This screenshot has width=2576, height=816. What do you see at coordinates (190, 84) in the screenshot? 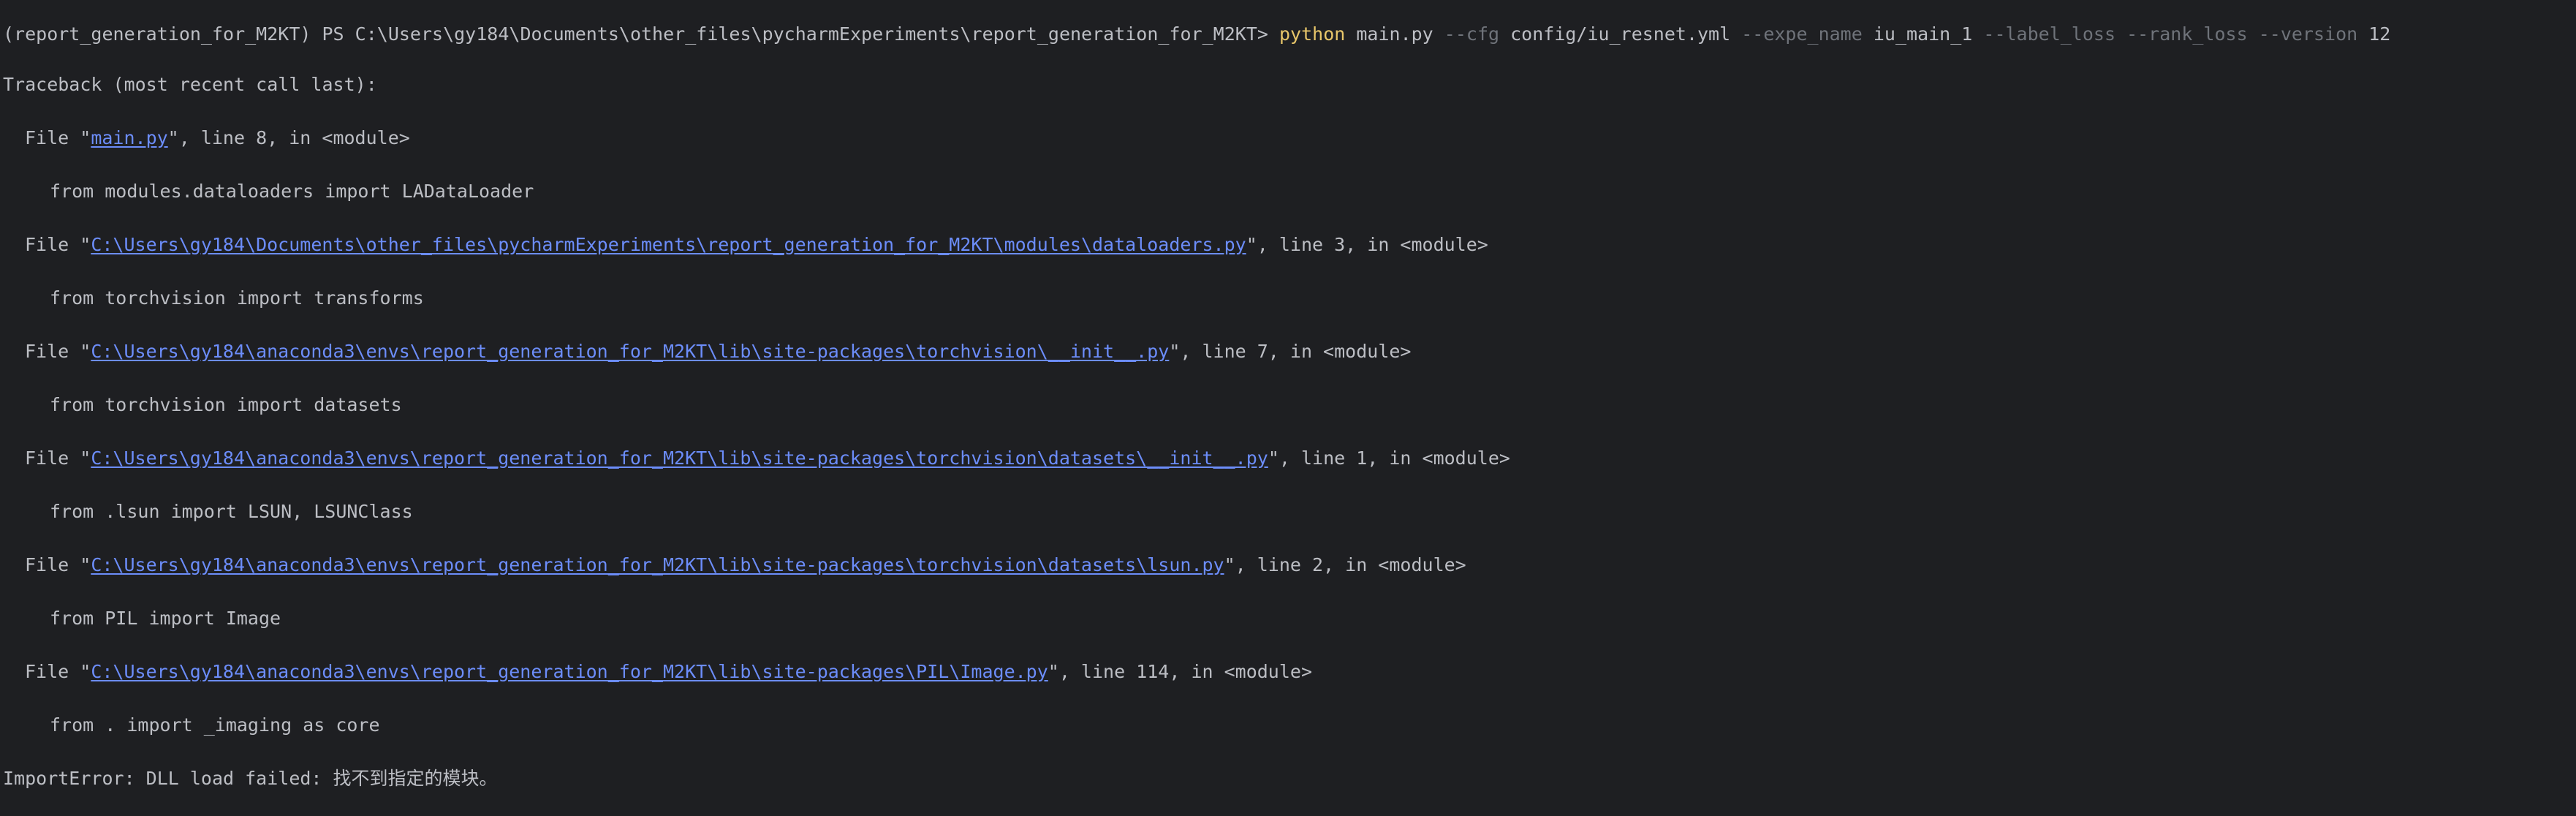
I see `traceback-header: Traceback (most recent call last):` at bounding box center [190, 84].